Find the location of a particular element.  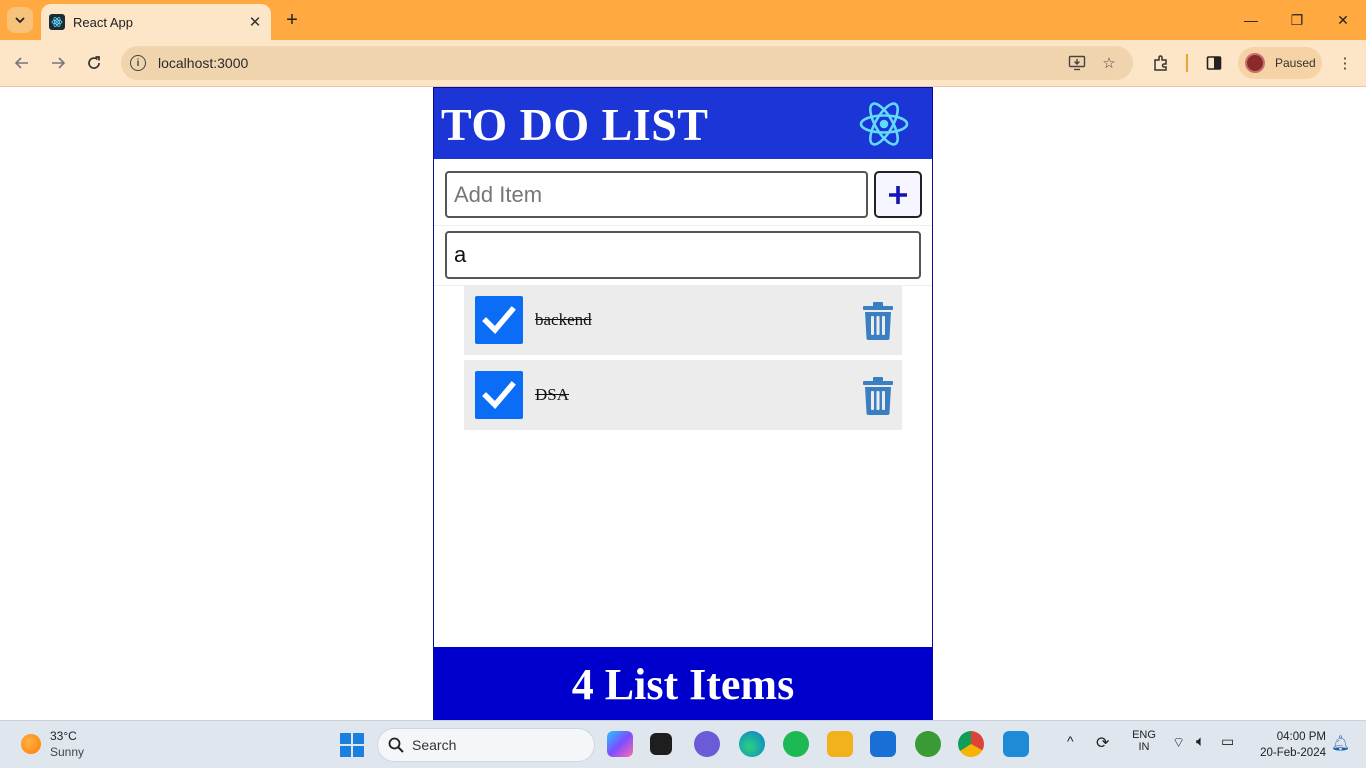

back-button is located at coordinates (22, 63).